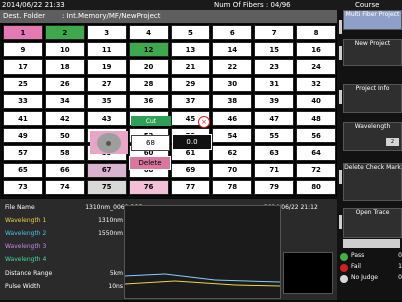  Describe the element at coordinates (358, 255) in the screenshot. I see `pass-label: Pass` at that location.